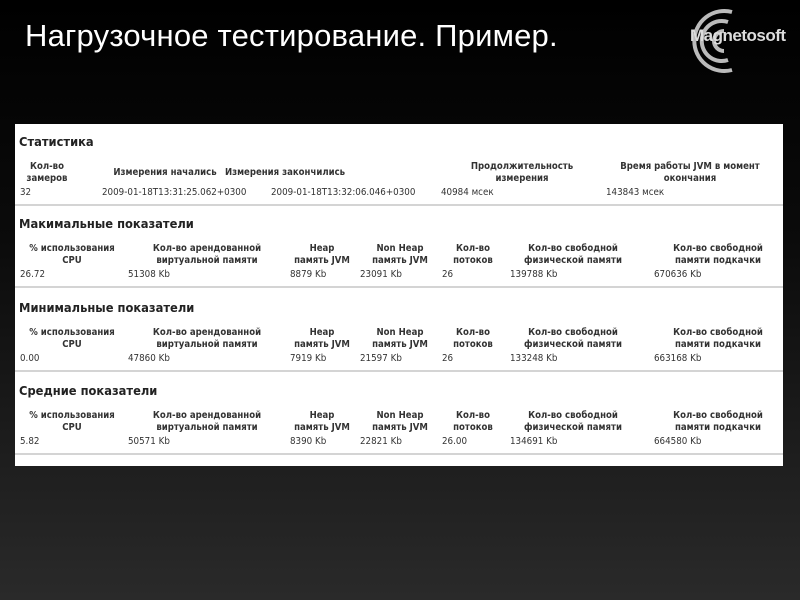 Image resolution: width=800 pixels, height=600 pixels. Describe the element at coordinates (149, 358) in the screenshot. I see `metric-cell: 47860 Kb` at that location.